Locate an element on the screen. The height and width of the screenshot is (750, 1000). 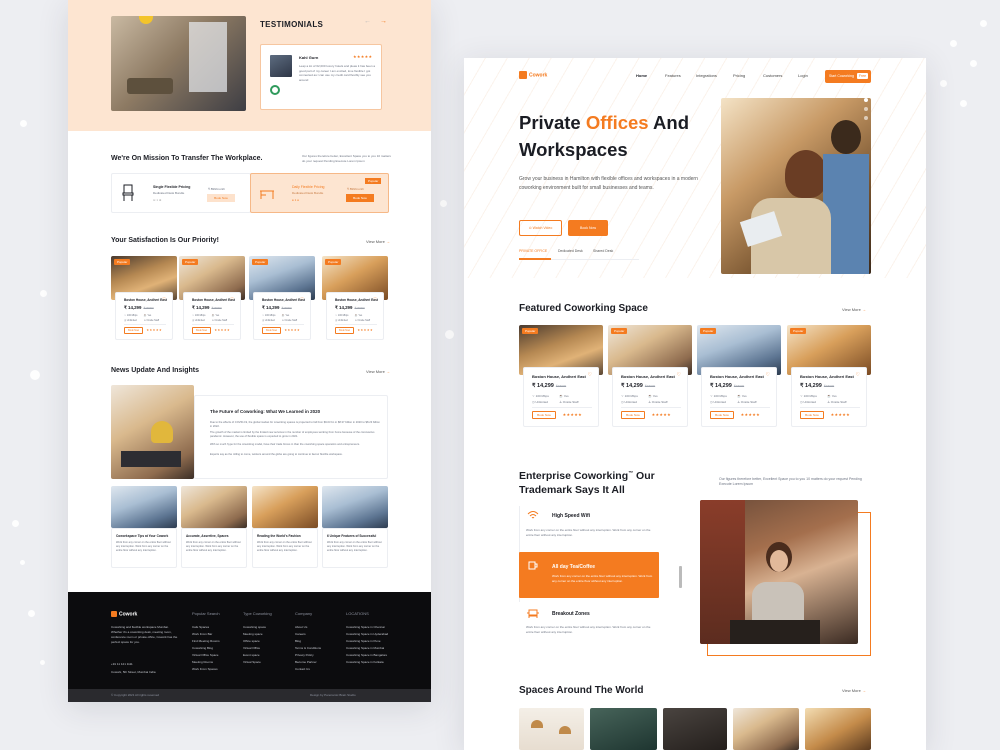
nav-item: Integrations is located at coordinates (706, 75).